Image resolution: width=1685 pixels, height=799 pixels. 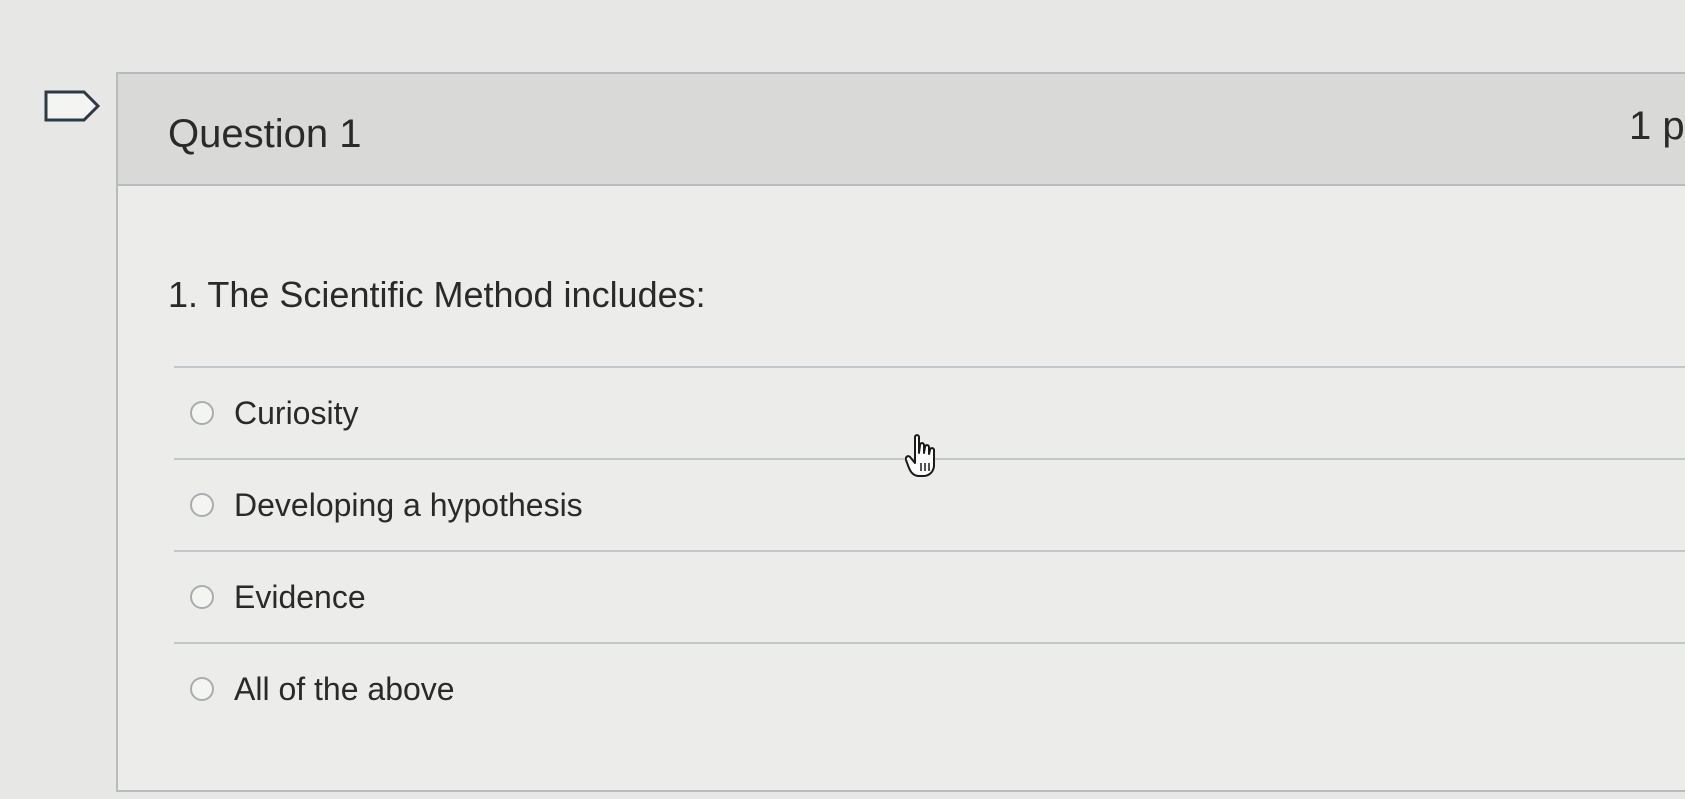 What do you see at coordinates (344, 688) in the screenshot?
I see `answer-label: All of the above` at bounding box center [344, 688].